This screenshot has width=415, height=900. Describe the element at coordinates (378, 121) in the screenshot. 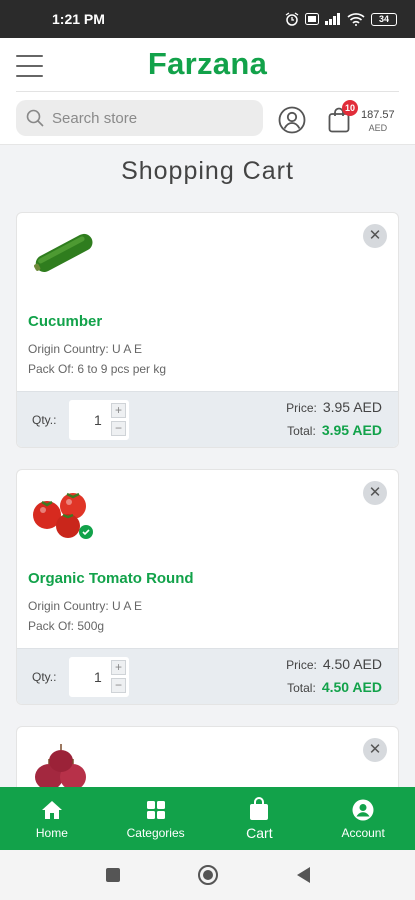

I see `cart-total-amount: 187.57 AED` at that location.